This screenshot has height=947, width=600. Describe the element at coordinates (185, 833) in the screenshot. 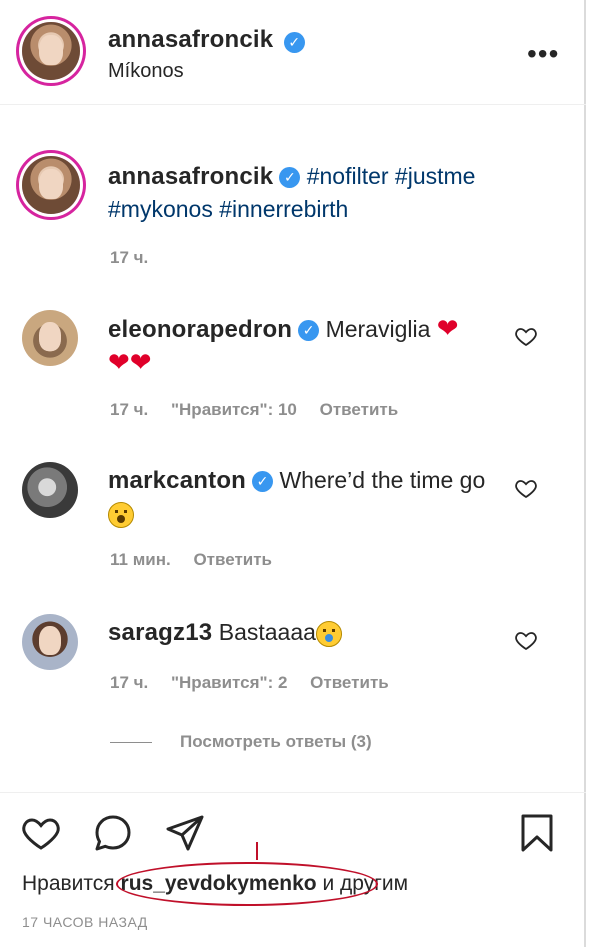

I see `share-icon` at that location.